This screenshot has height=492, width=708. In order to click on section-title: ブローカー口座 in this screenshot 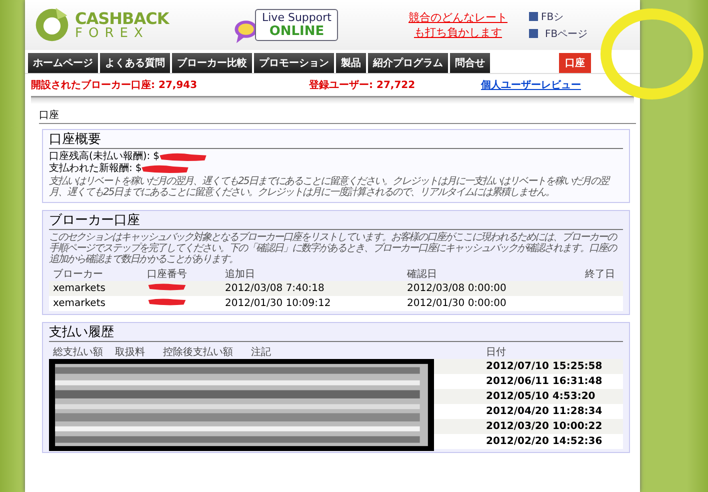, I will do `click(336, 221)`.